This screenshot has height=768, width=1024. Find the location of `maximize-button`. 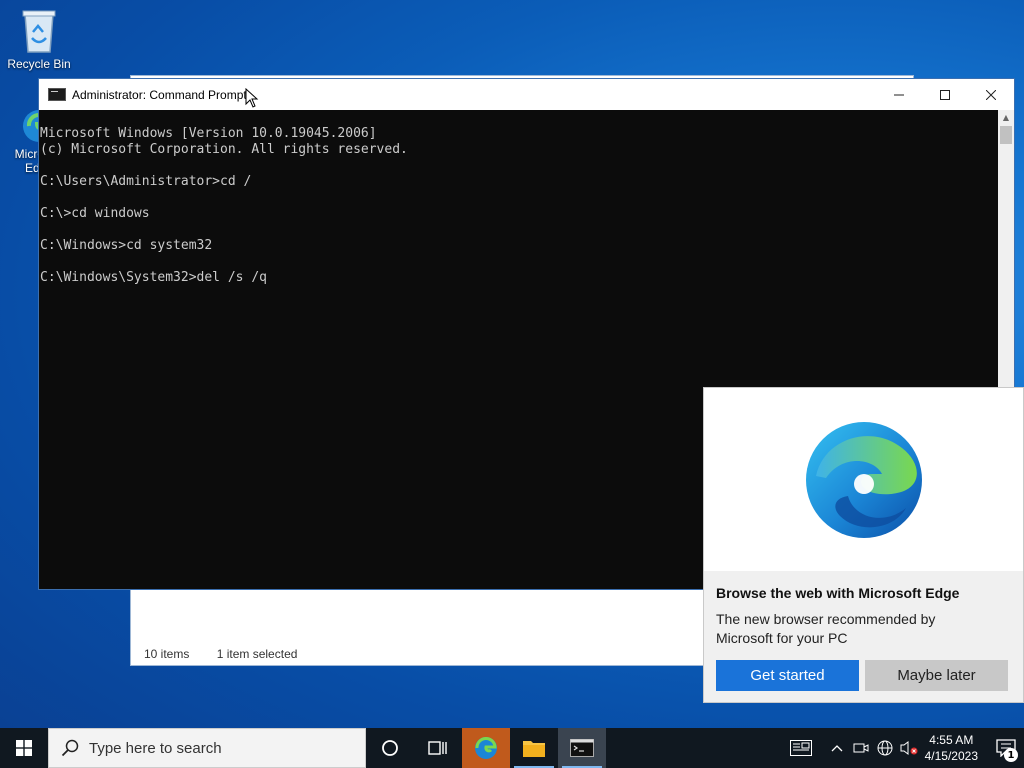

maximize-button is located at coordinates (945, 94).